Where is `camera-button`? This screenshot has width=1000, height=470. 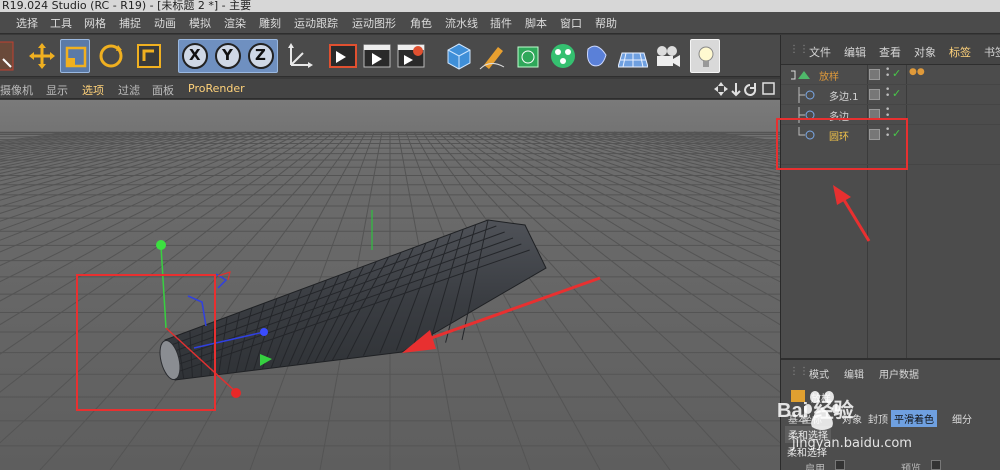 camera-button is located at coordinates (667, 56).